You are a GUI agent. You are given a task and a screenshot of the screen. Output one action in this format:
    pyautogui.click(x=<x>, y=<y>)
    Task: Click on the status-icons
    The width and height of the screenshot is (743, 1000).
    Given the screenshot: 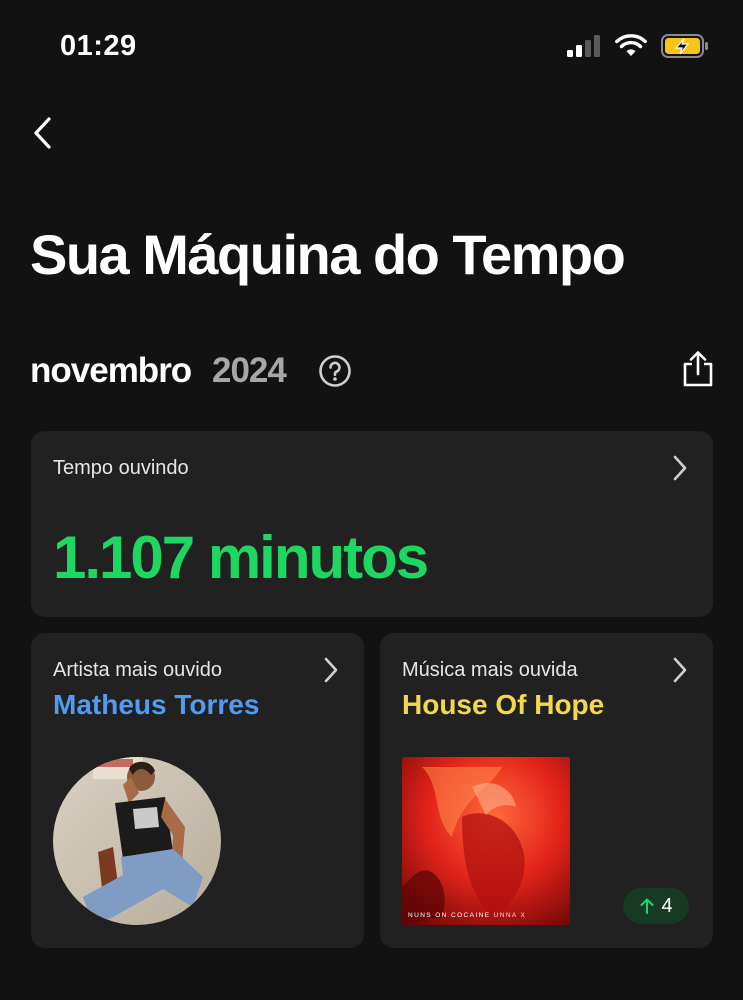 What is the action you would take?
    pyautogui.click(x=638, y=46)
    